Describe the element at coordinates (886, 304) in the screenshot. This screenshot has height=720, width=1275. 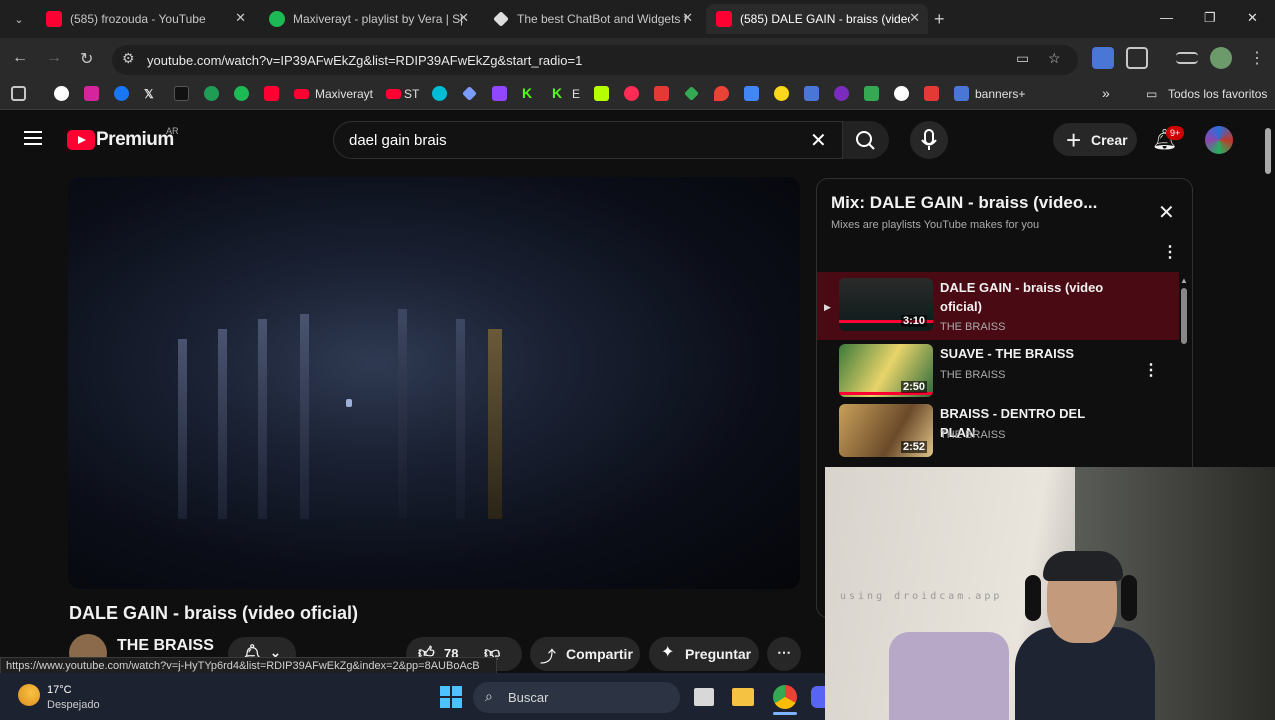
I see `video-thumbnail: 3:10` at that location.